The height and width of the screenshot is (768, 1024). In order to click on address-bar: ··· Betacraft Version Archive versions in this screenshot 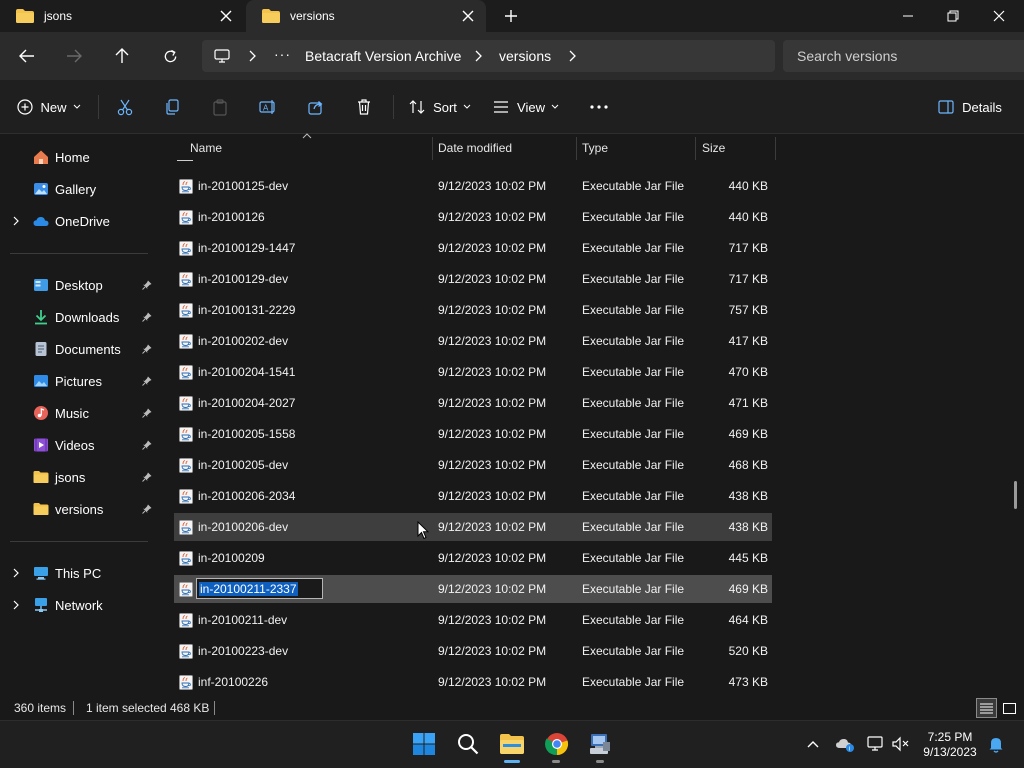, I will do `click(488, 56)`.